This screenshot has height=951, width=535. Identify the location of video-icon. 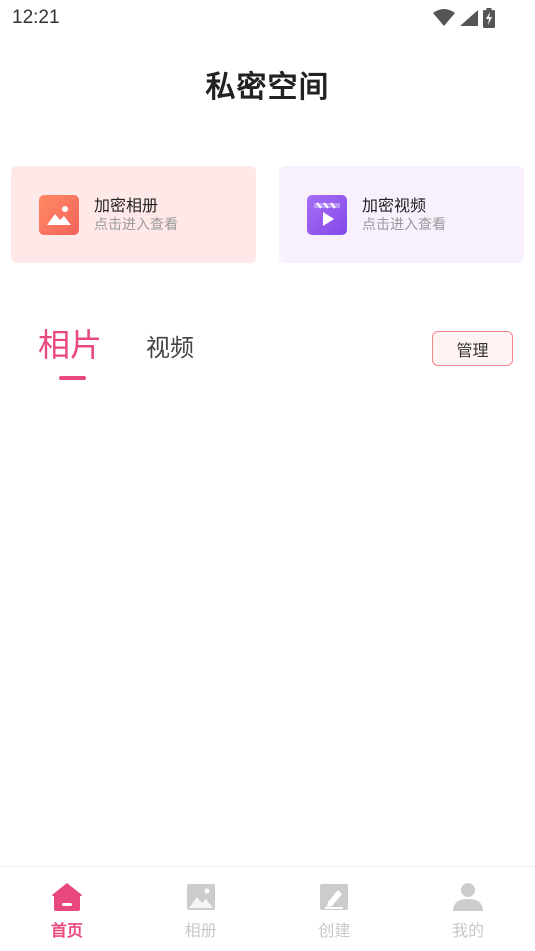
(327, 214).